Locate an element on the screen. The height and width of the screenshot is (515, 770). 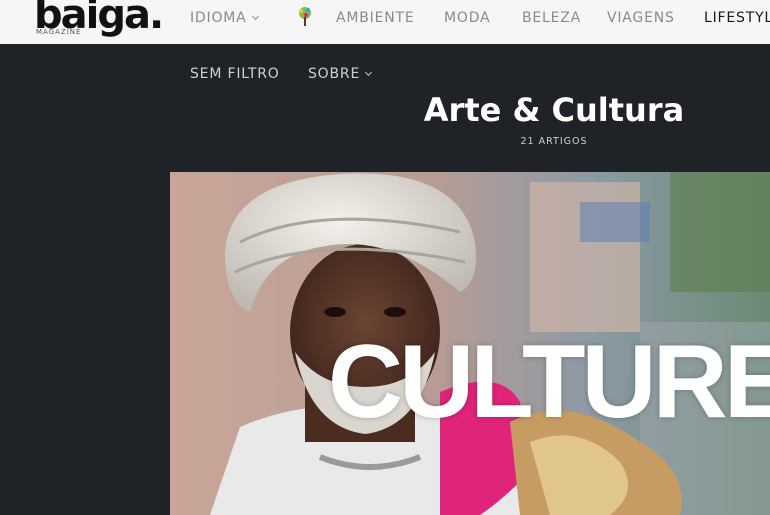
nav-item-sobre: SOBRE is located at coordinates (340, 74).